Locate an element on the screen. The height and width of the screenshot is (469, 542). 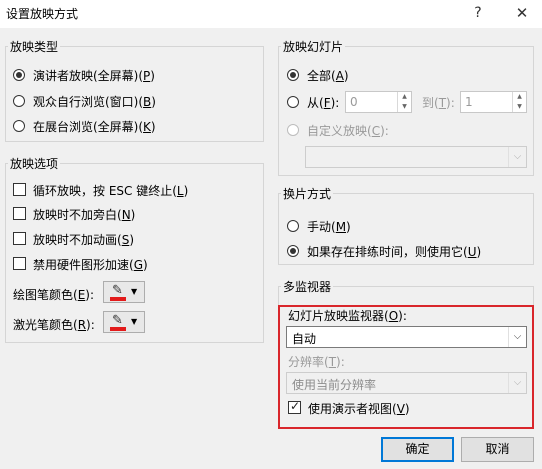
radio-use-timings is located at coordinates (293, 251).